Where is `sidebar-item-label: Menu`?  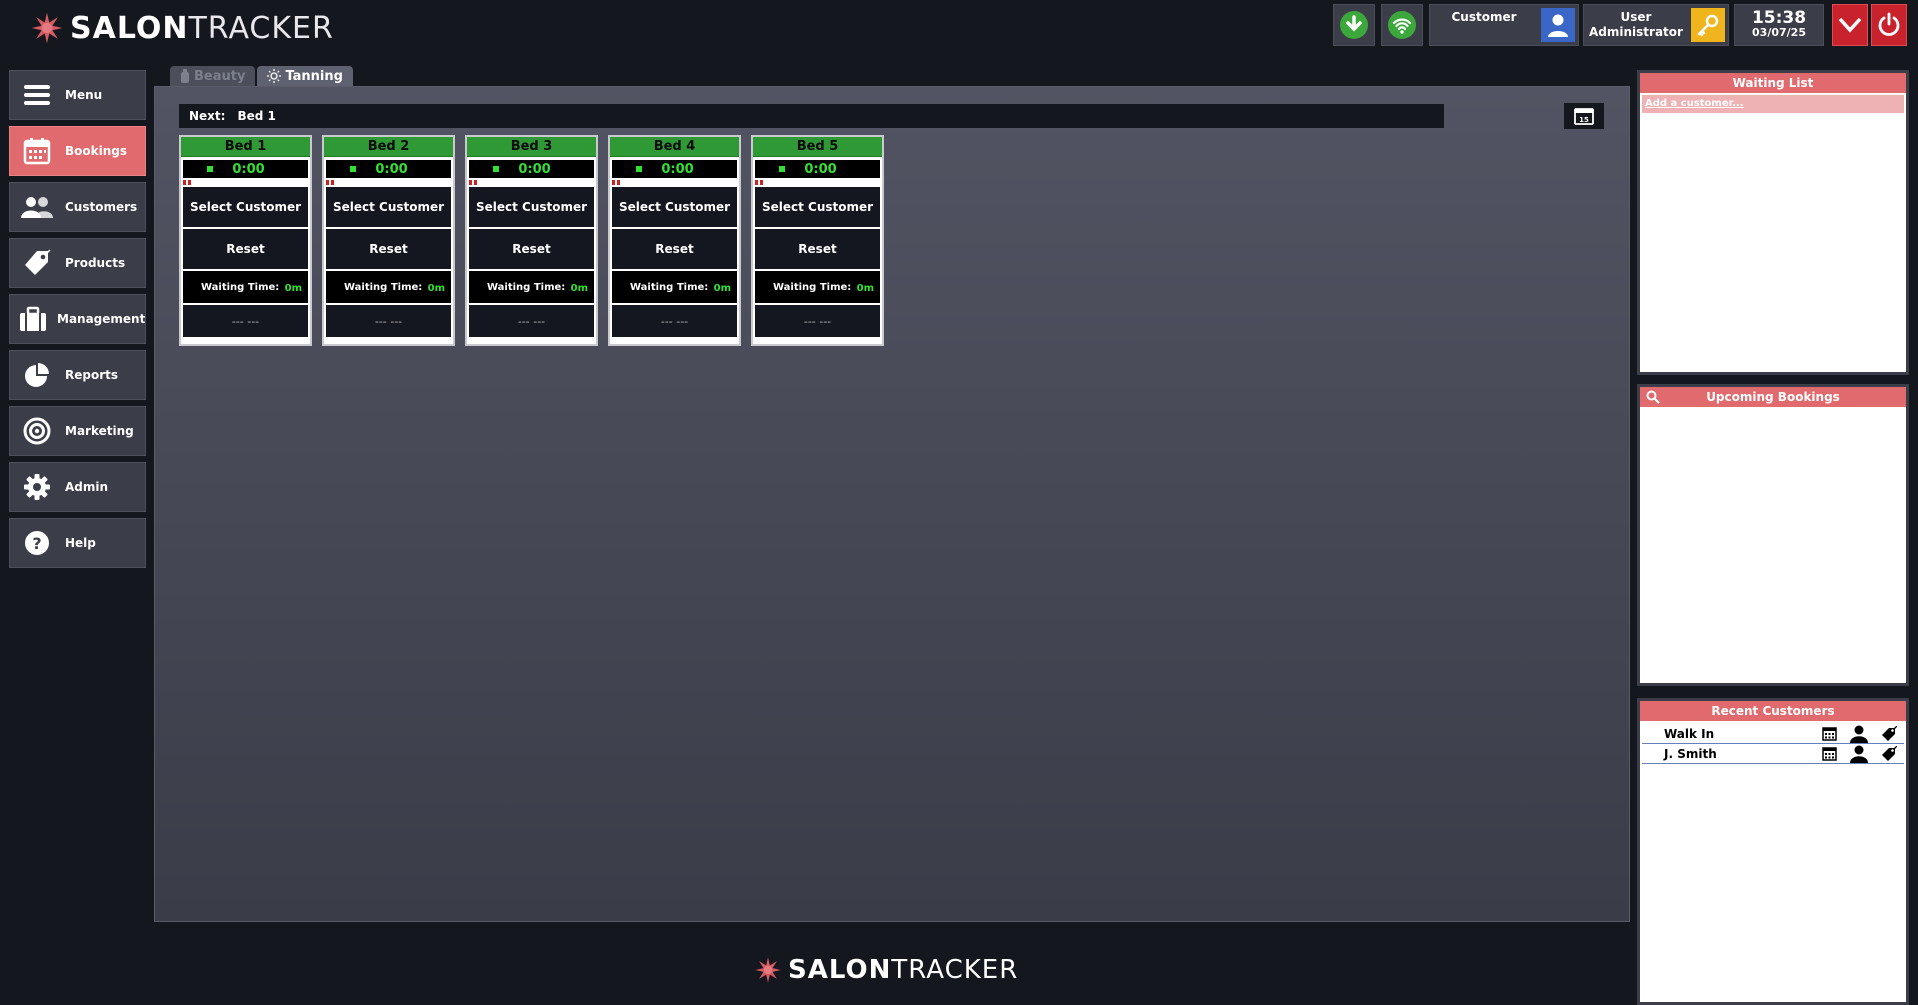
sidebar-item-label: Menu is located at coordinates (84, 95).